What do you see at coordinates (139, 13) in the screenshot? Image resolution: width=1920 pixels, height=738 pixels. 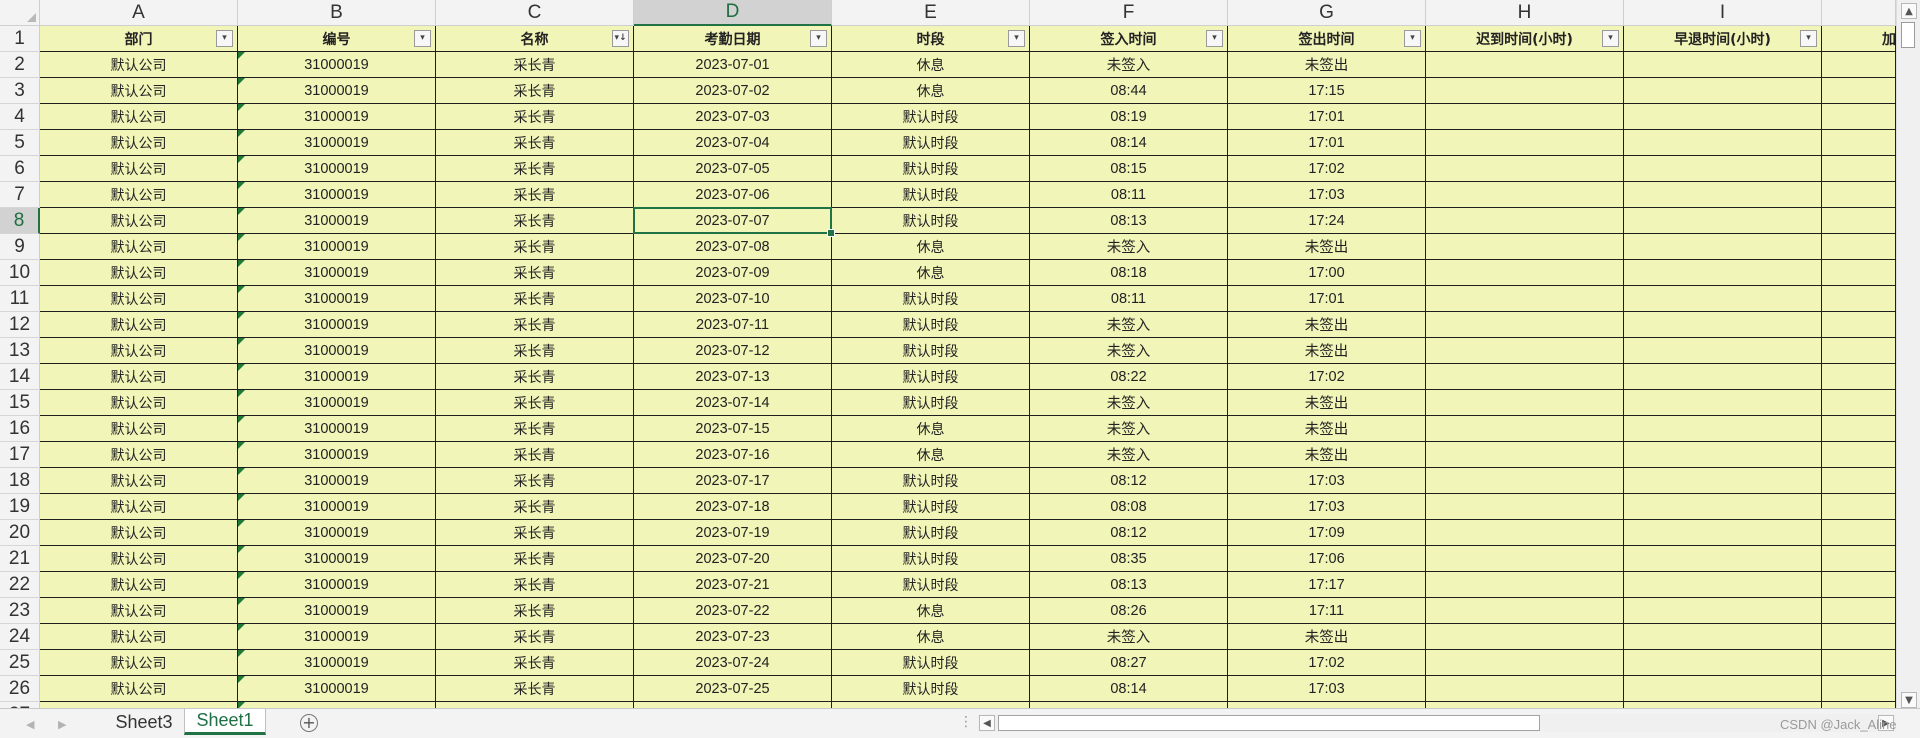 I see `column-header-a: A` at bounding box center [139, 13].